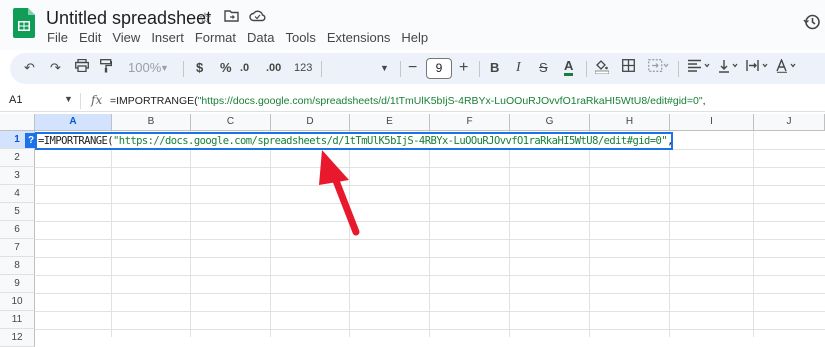  What do you see at coordinates (463, 68) in the screenshot?
I see `increase-font-size-button: +` at bounding box center [463, 68].